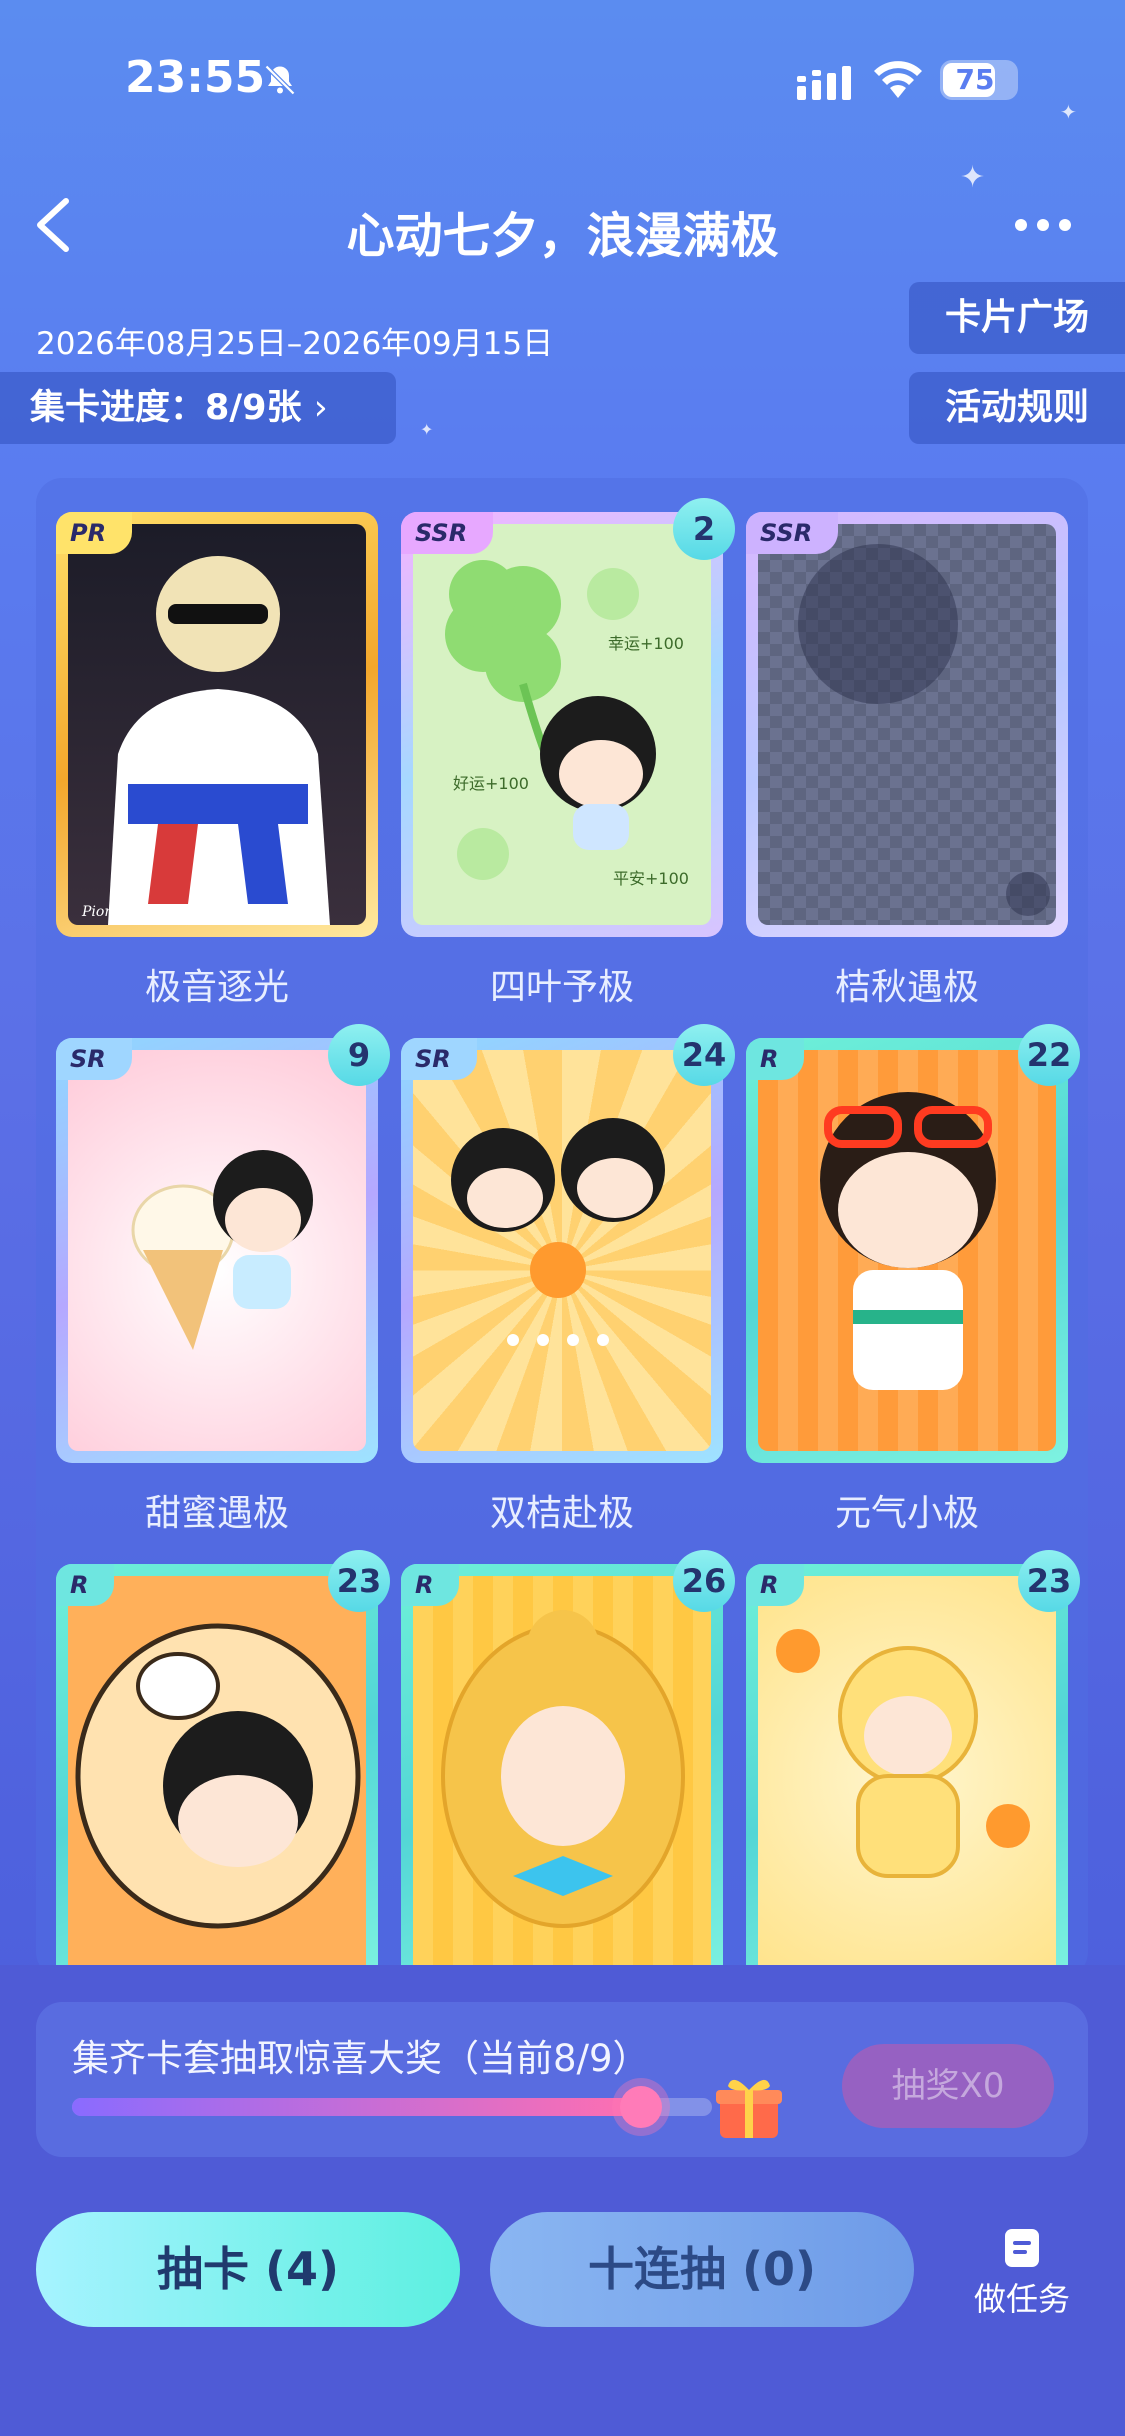 The height and width of the screenshot is (2436, 1125). What do you see at coordinates (906, 987) in the screenshot?
I see `card-name: 桔秋遇极` at bounding box center [906, 987].